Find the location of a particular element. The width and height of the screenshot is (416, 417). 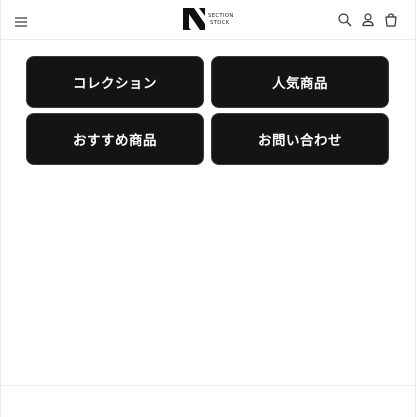

logo-text-line2: STOCK is located at coordinates (220, 23).